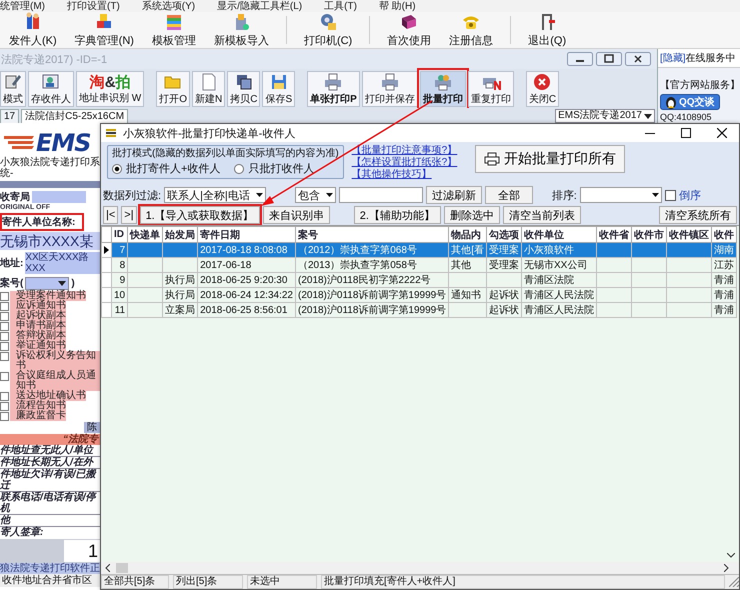  I want to click on toolbar-button: 模式, so click(13, 89).